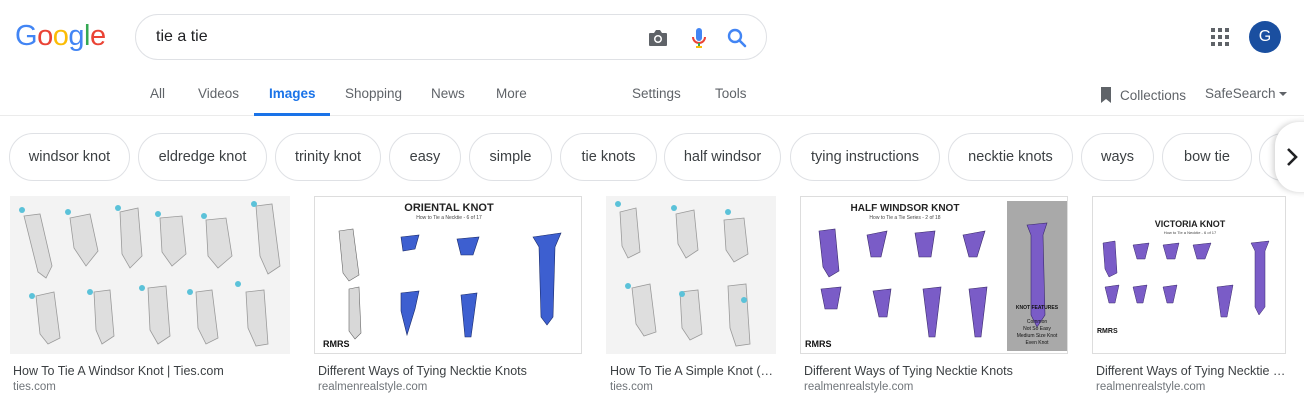 Image resolution: width=1304 pixels, height=404 pixels. What do you see at coordinates (1037, 343) in the screenshot?
I see `feature-item: Even Knot` at bounding box center [1037, 343].